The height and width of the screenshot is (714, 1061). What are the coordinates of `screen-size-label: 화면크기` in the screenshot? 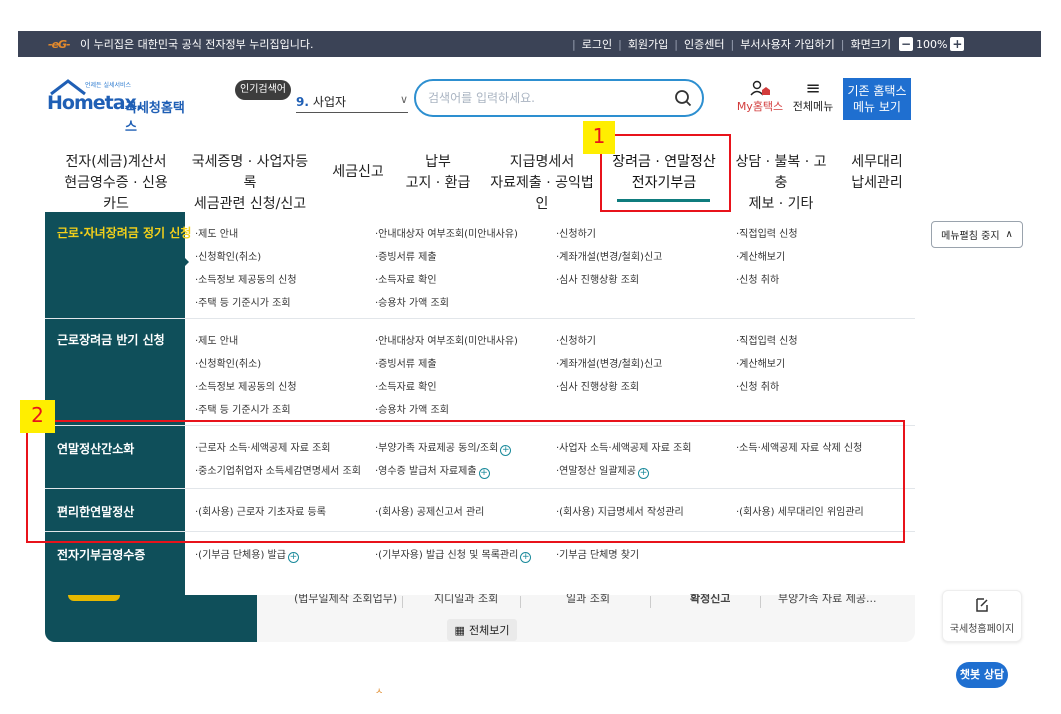 It's located at (870, 44).